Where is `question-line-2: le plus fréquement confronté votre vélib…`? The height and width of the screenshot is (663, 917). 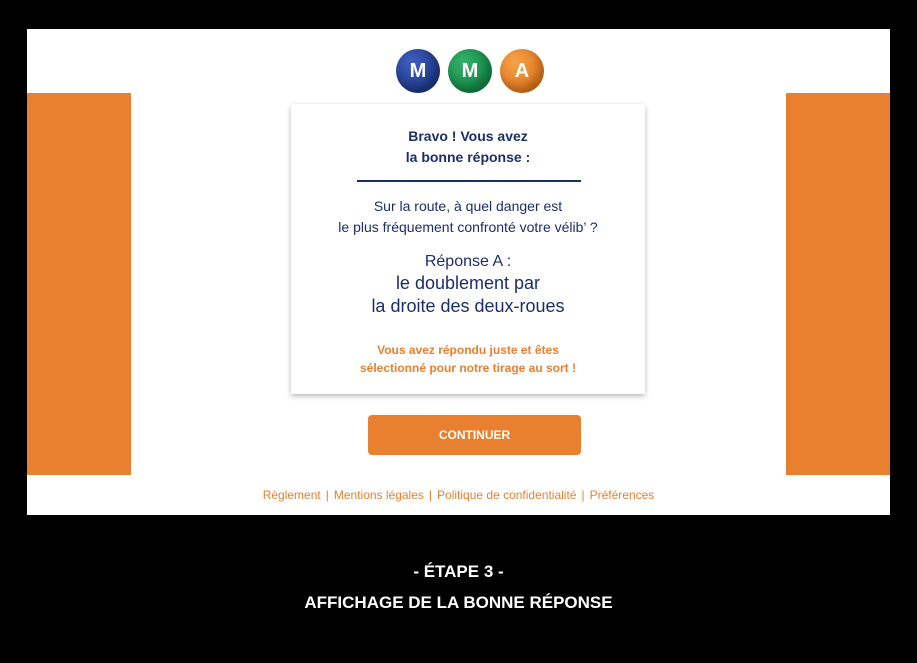 question-line-2: le plus fréquement confronté votre vélib… is located at coordinates (468, 227).